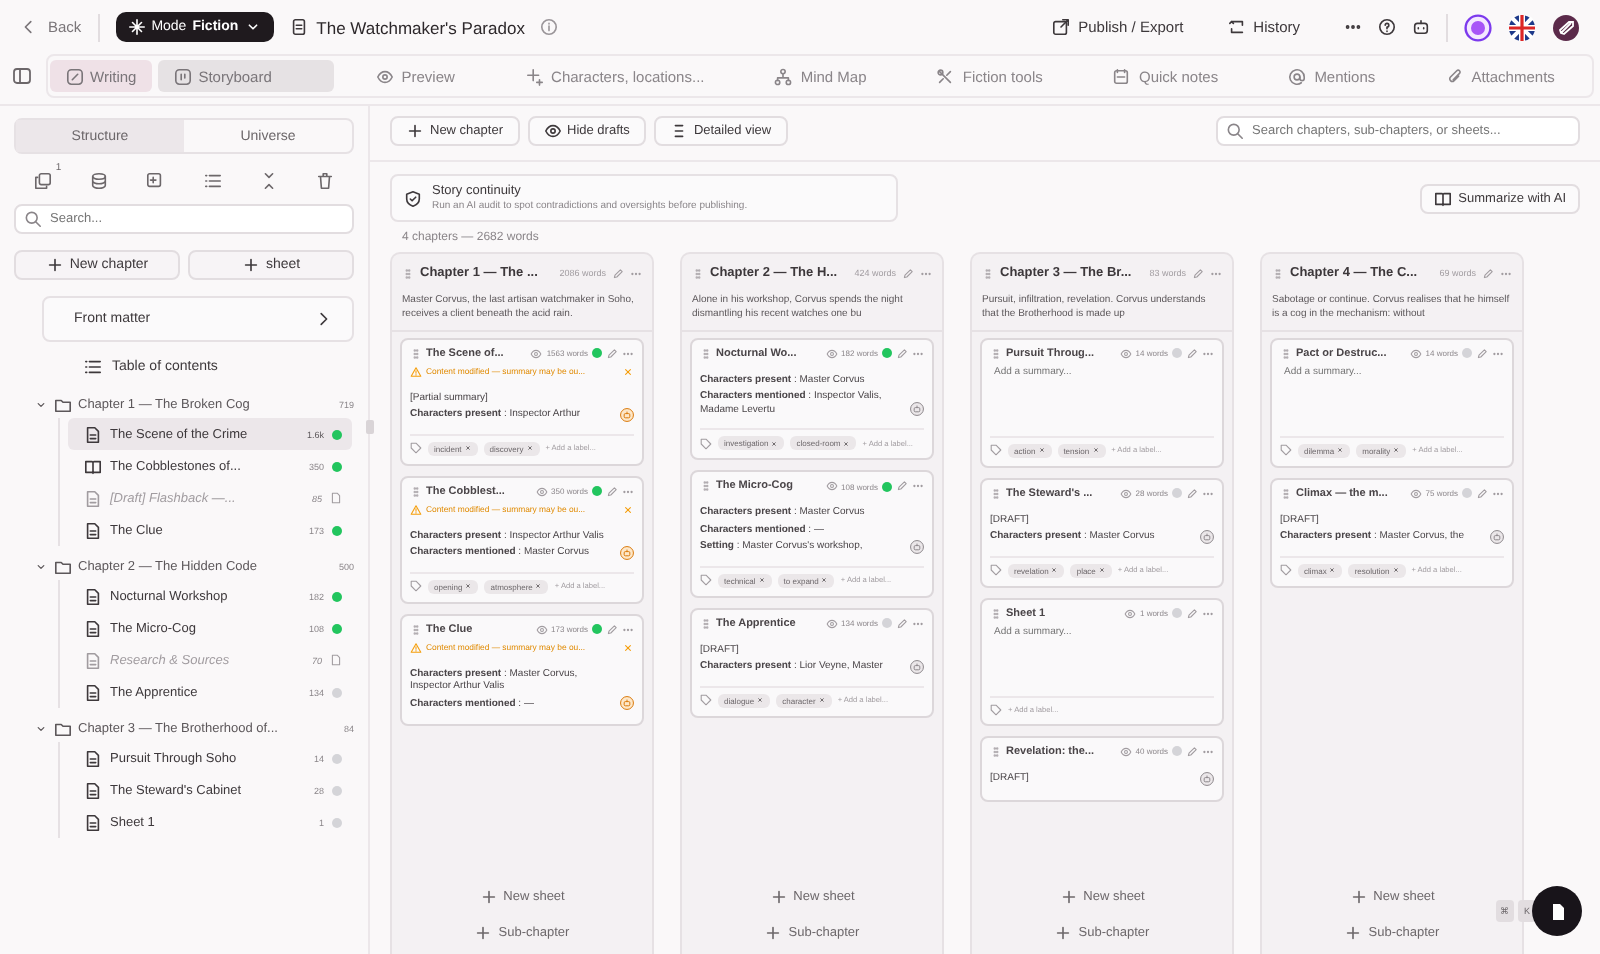 The image size is (1600, 954). Describe the element at coordinates (1443, 198) in the screenshot. I see `book-icon` at that location.